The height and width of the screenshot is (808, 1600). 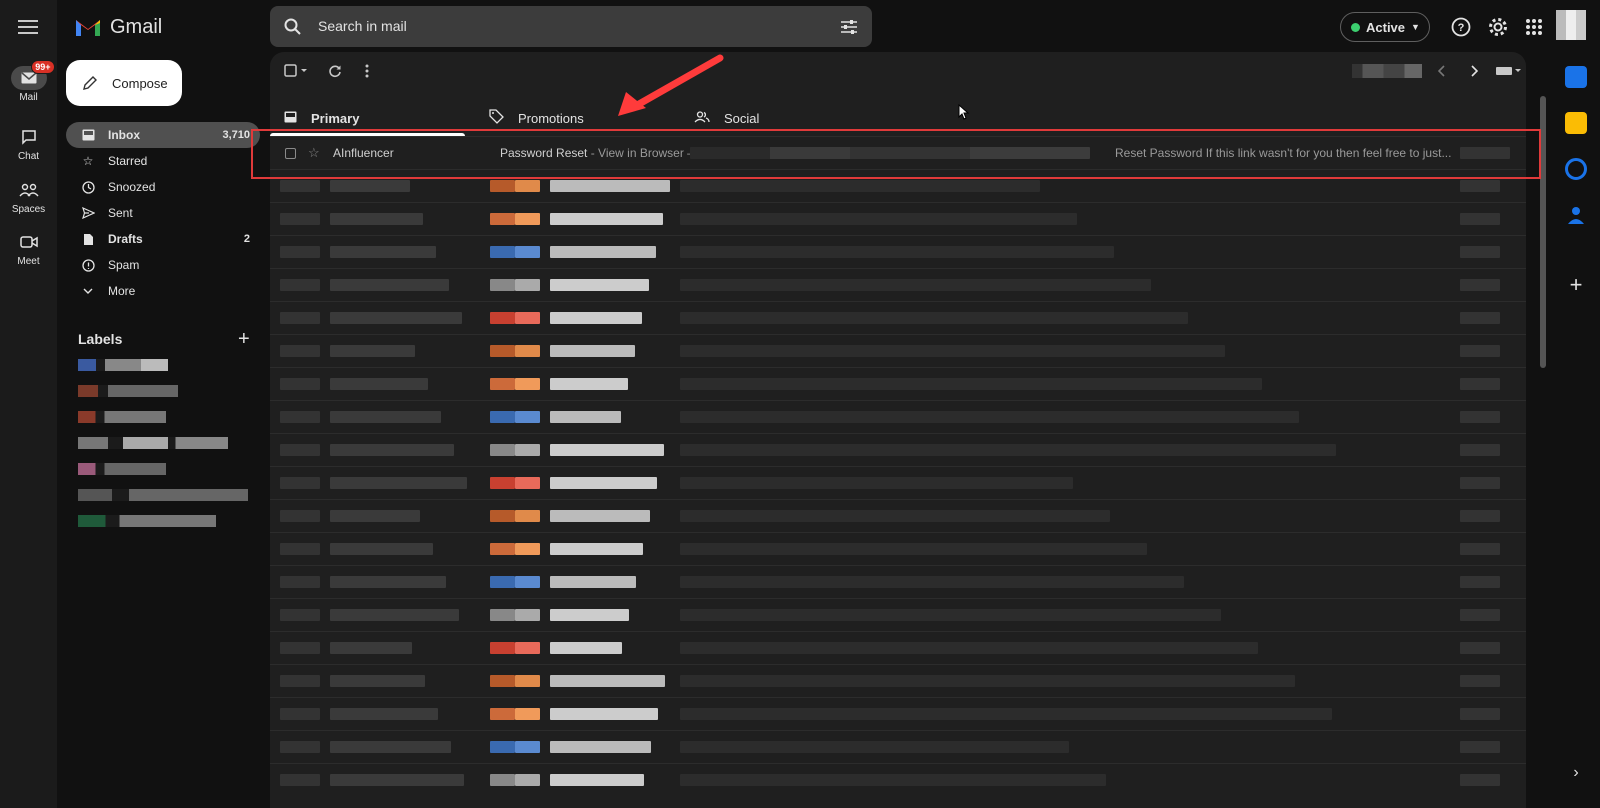 I want to click on status-dot, so click(x=1355, y=27).